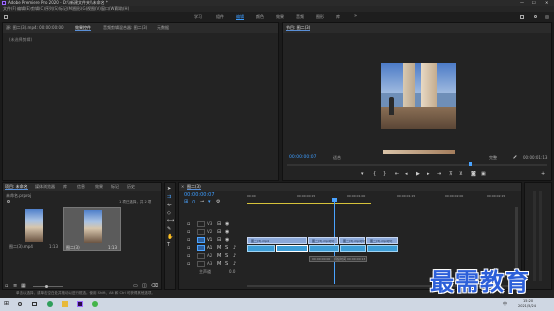 This screenshot has height=311, width=554. Describe the element at coordinates (227, 224) in the screenshot. I see `eye-icon: ◉` at that location.